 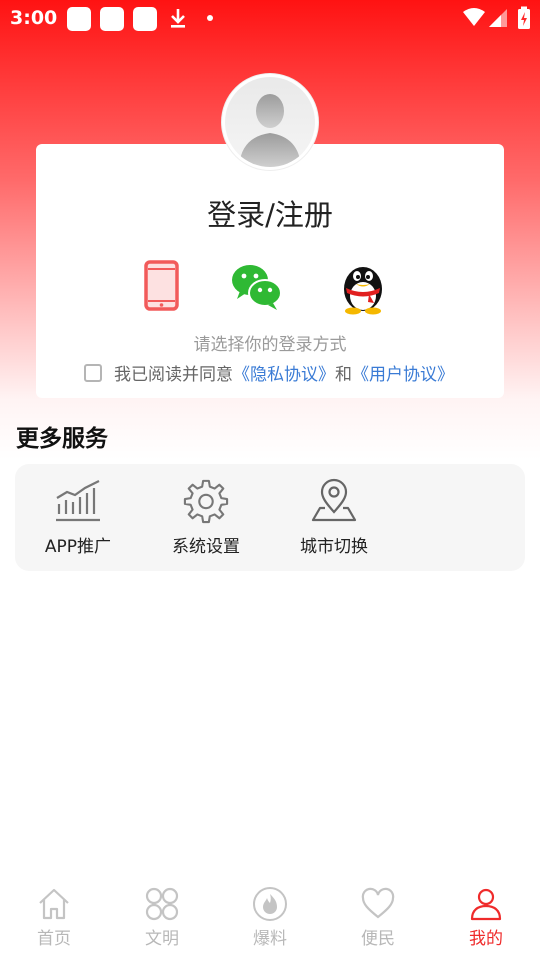 What do you see at coordinates (270, 517) in the screenshot?
I see `services-panel: APP推广 系统设置 城市切换` at bounding box center [270, 517].